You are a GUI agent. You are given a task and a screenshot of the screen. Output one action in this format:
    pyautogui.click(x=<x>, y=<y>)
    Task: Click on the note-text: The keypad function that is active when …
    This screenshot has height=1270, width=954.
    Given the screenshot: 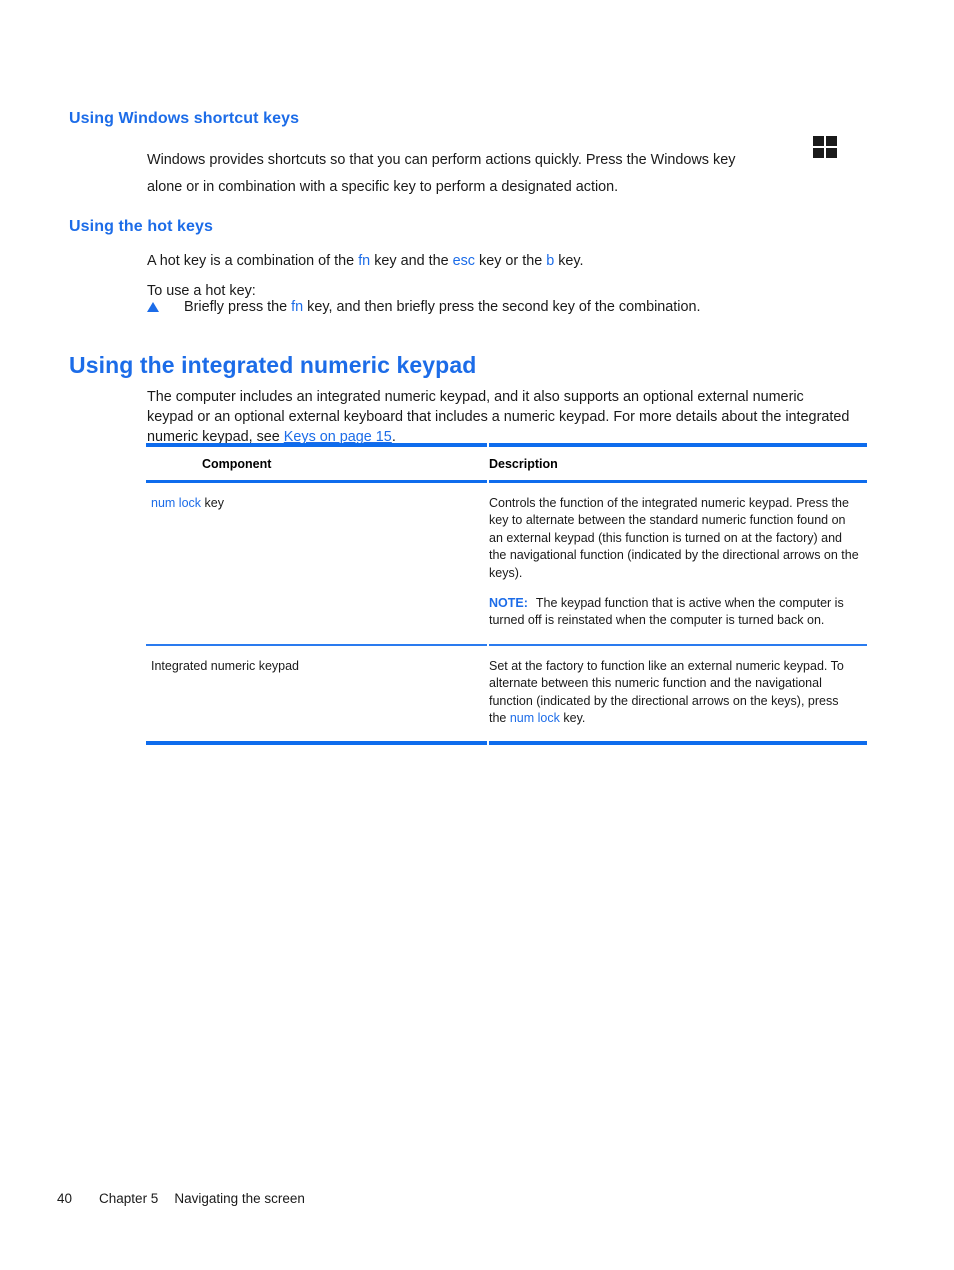 What is the action you would take?
    pyautogui.click(x=666, y=612)
    